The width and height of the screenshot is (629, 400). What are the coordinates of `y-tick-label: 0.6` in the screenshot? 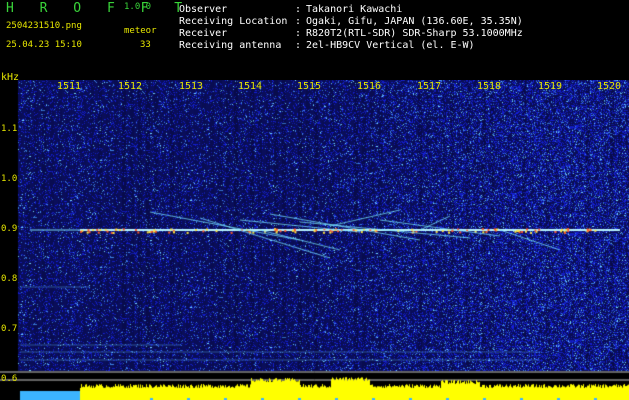 It's located at (9, 379).